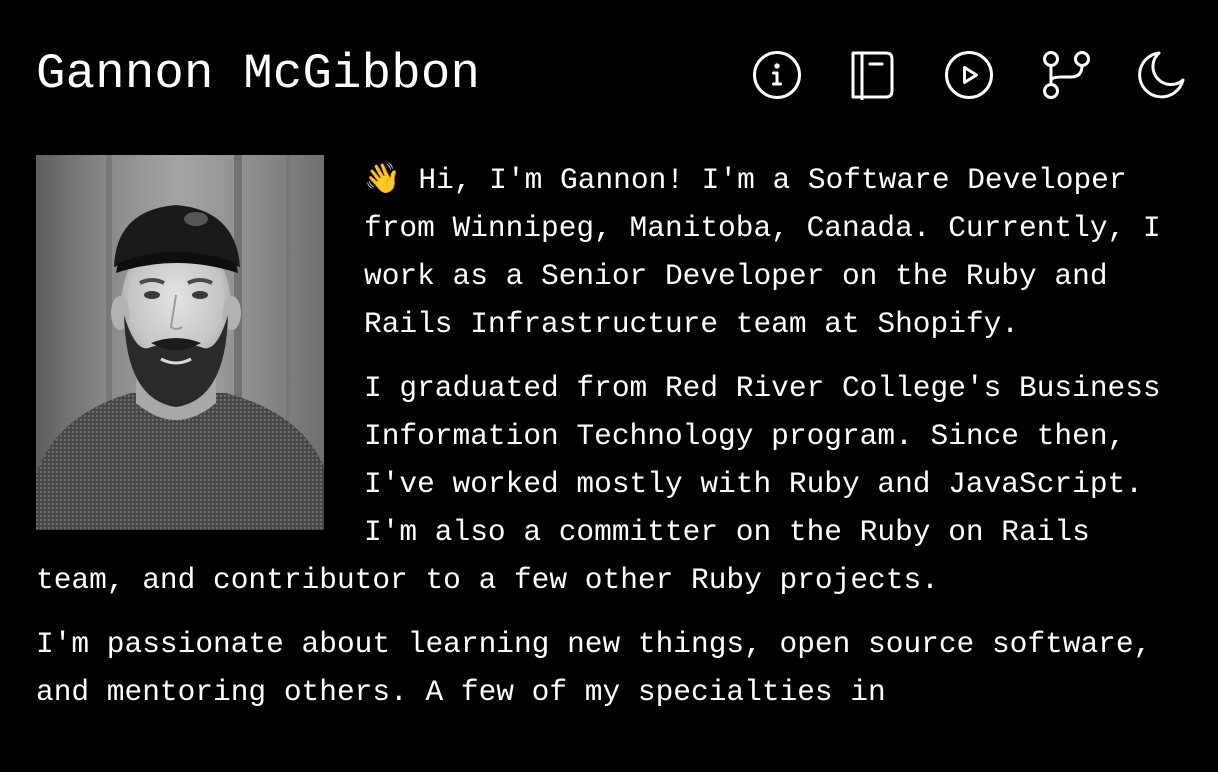 The height and width of the screenshot is (772, 1218). I want to click on about-link, so click(777, 75).